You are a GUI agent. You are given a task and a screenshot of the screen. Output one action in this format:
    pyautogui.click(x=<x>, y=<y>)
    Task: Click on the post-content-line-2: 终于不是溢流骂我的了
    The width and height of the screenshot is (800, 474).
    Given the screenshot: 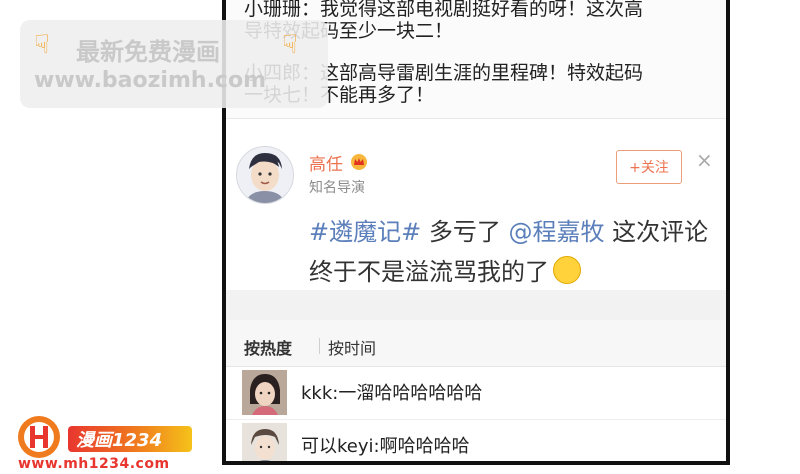 What is the action you would take?
    pyautogui.click(x=445, y=269)
    